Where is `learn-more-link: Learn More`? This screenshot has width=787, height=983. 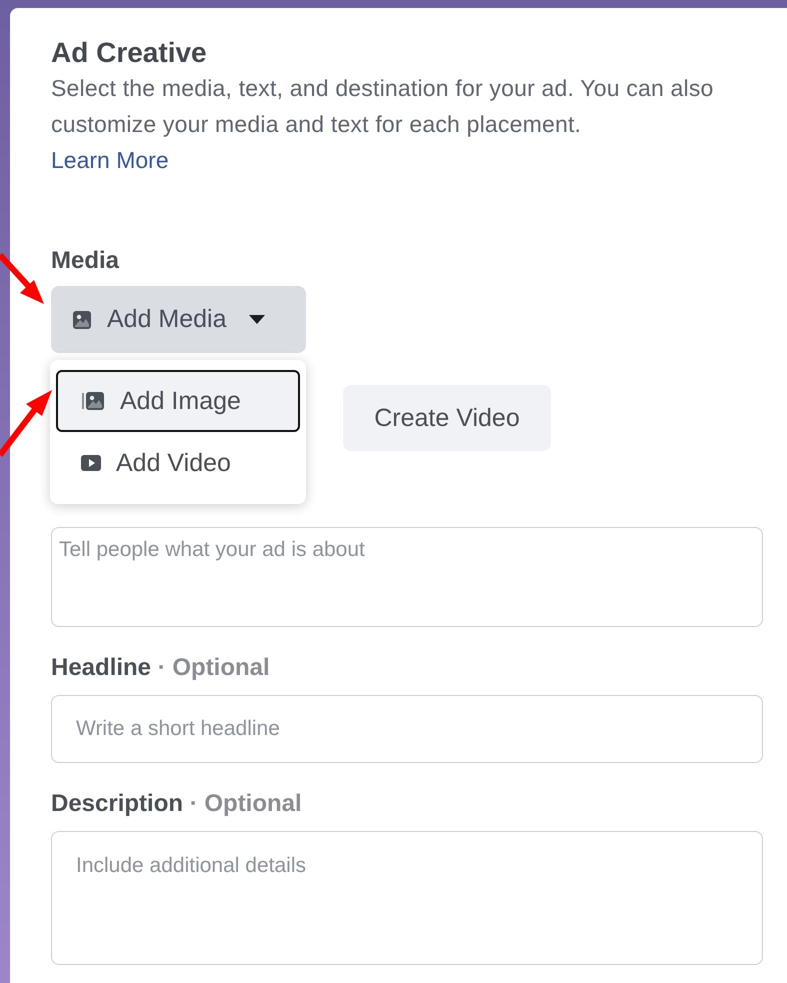 learn-more-link: Learn More is located at coordinates (110, 160).